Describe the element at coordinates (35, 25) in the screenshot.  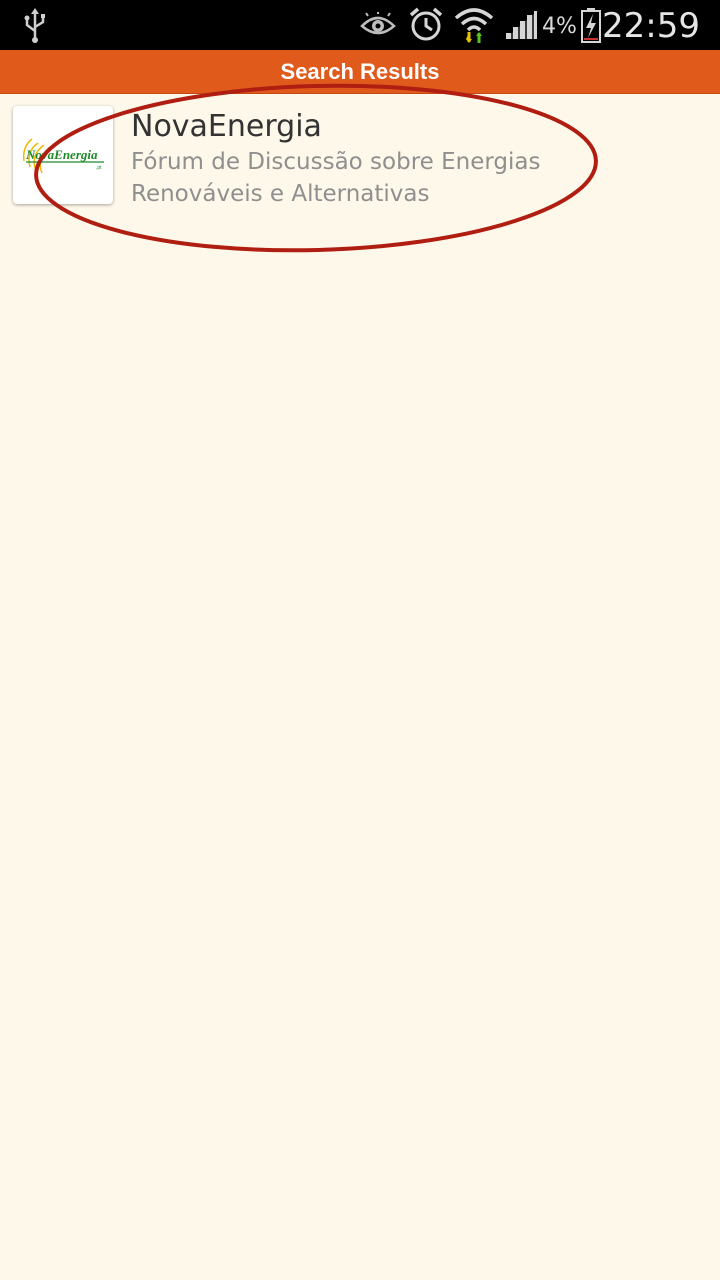
I see `usb-icon` at that location.